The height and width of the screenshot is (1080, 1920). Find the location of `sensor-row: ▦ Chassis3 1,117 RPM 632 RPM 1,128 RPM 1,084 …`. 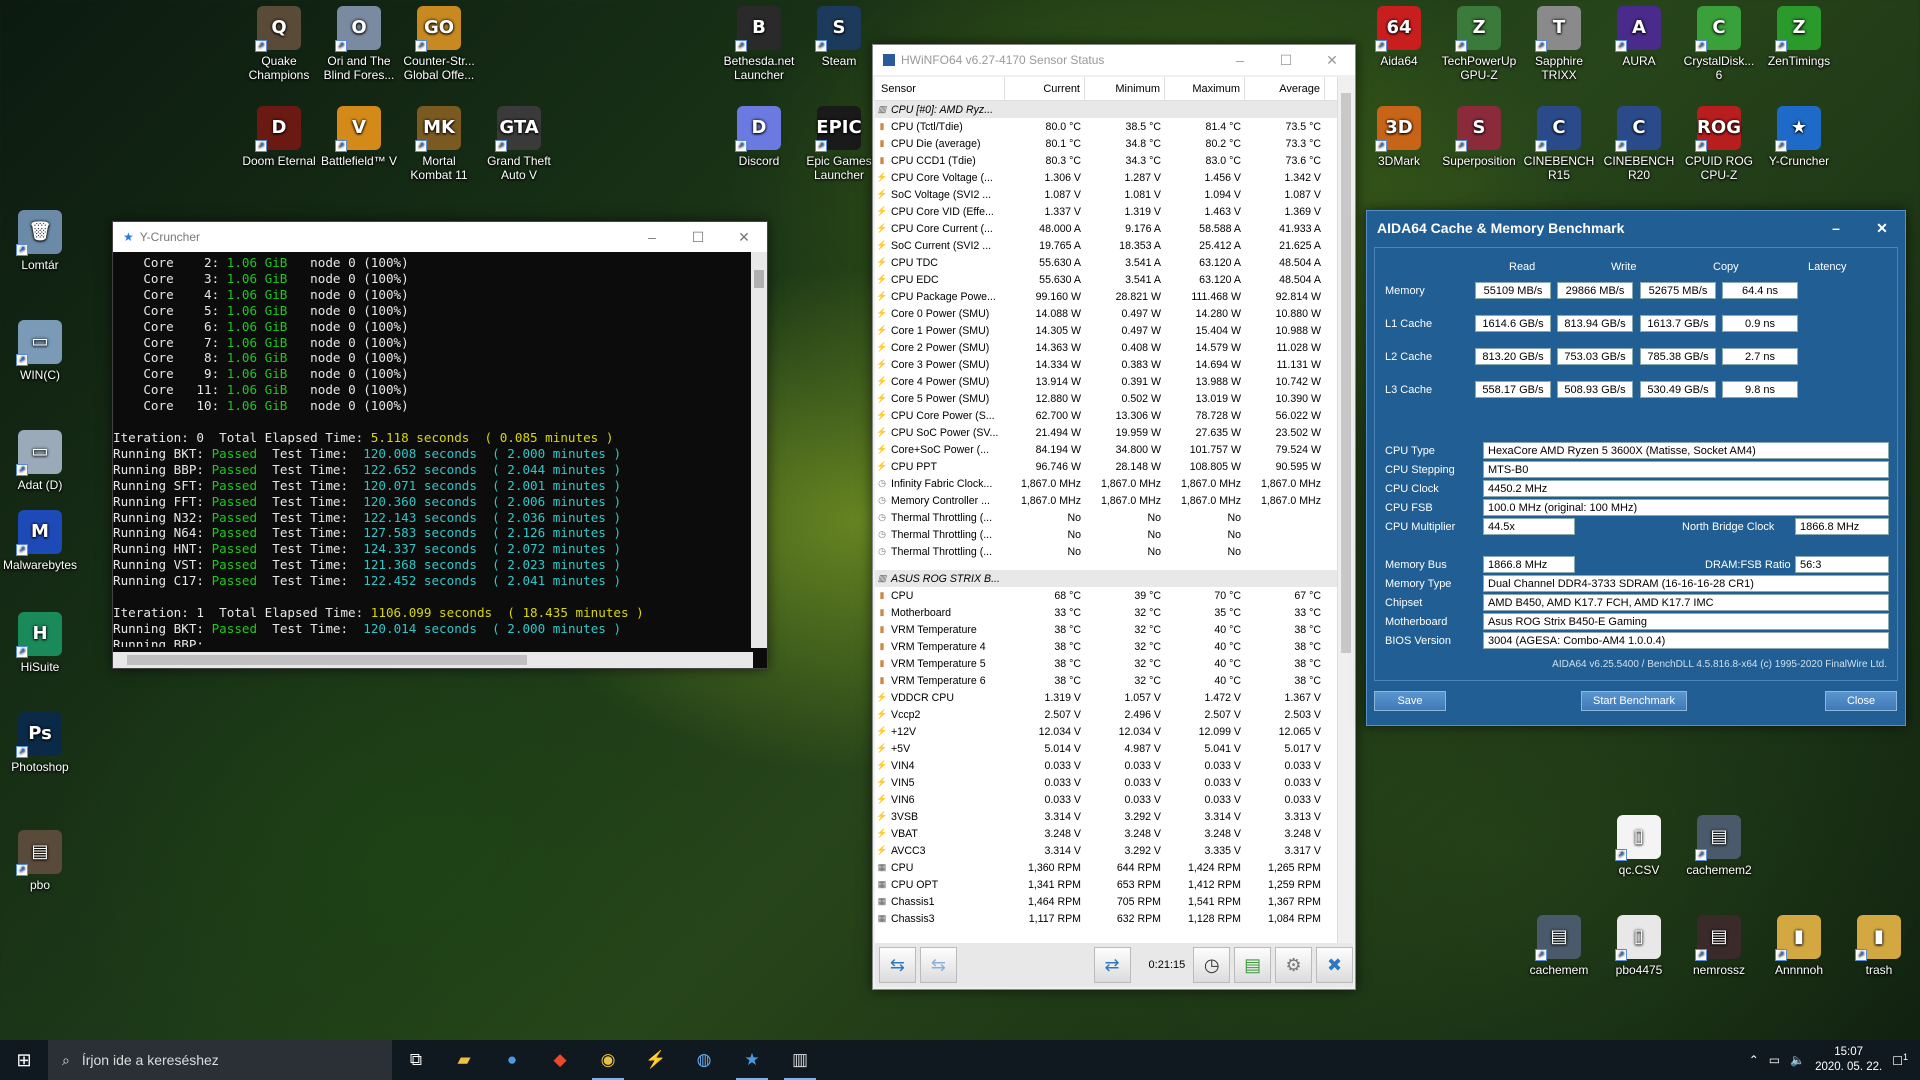

sensor-row: ▦ Chassis3 1,117 RPM 632 RPM 1,128 RPM 1,084 … is located at coordinates (1106, 918).